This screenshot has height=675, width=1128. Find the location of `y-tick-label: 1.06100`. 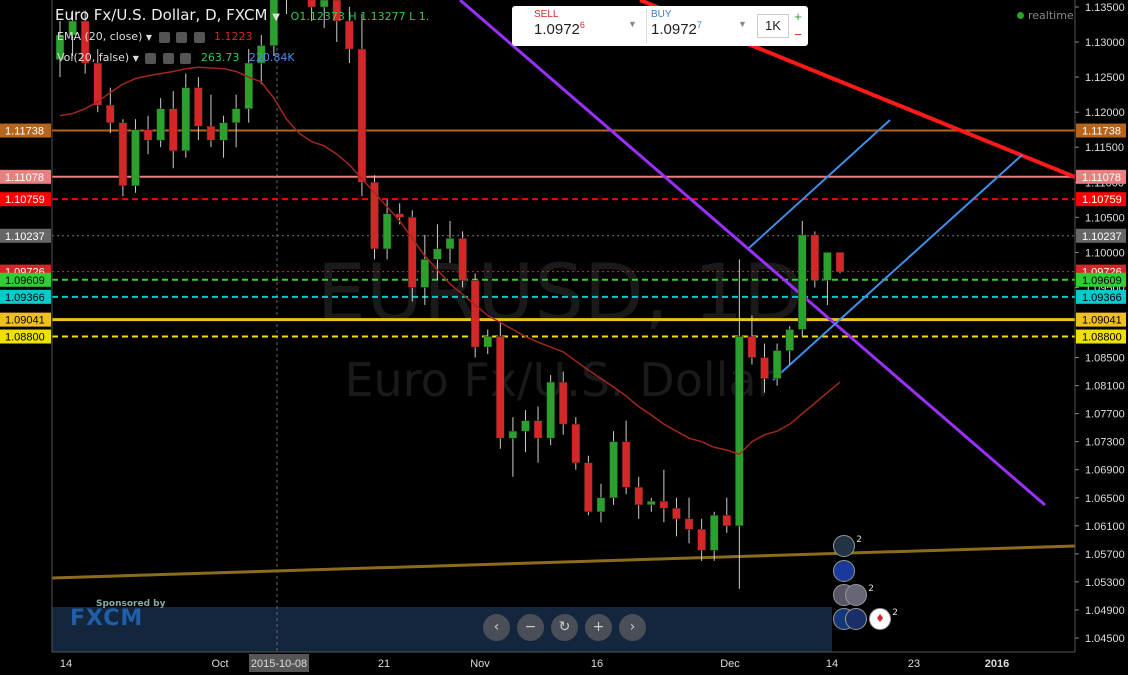

y-tick-label: 1.06100 is located at coordinates (1105, 527).